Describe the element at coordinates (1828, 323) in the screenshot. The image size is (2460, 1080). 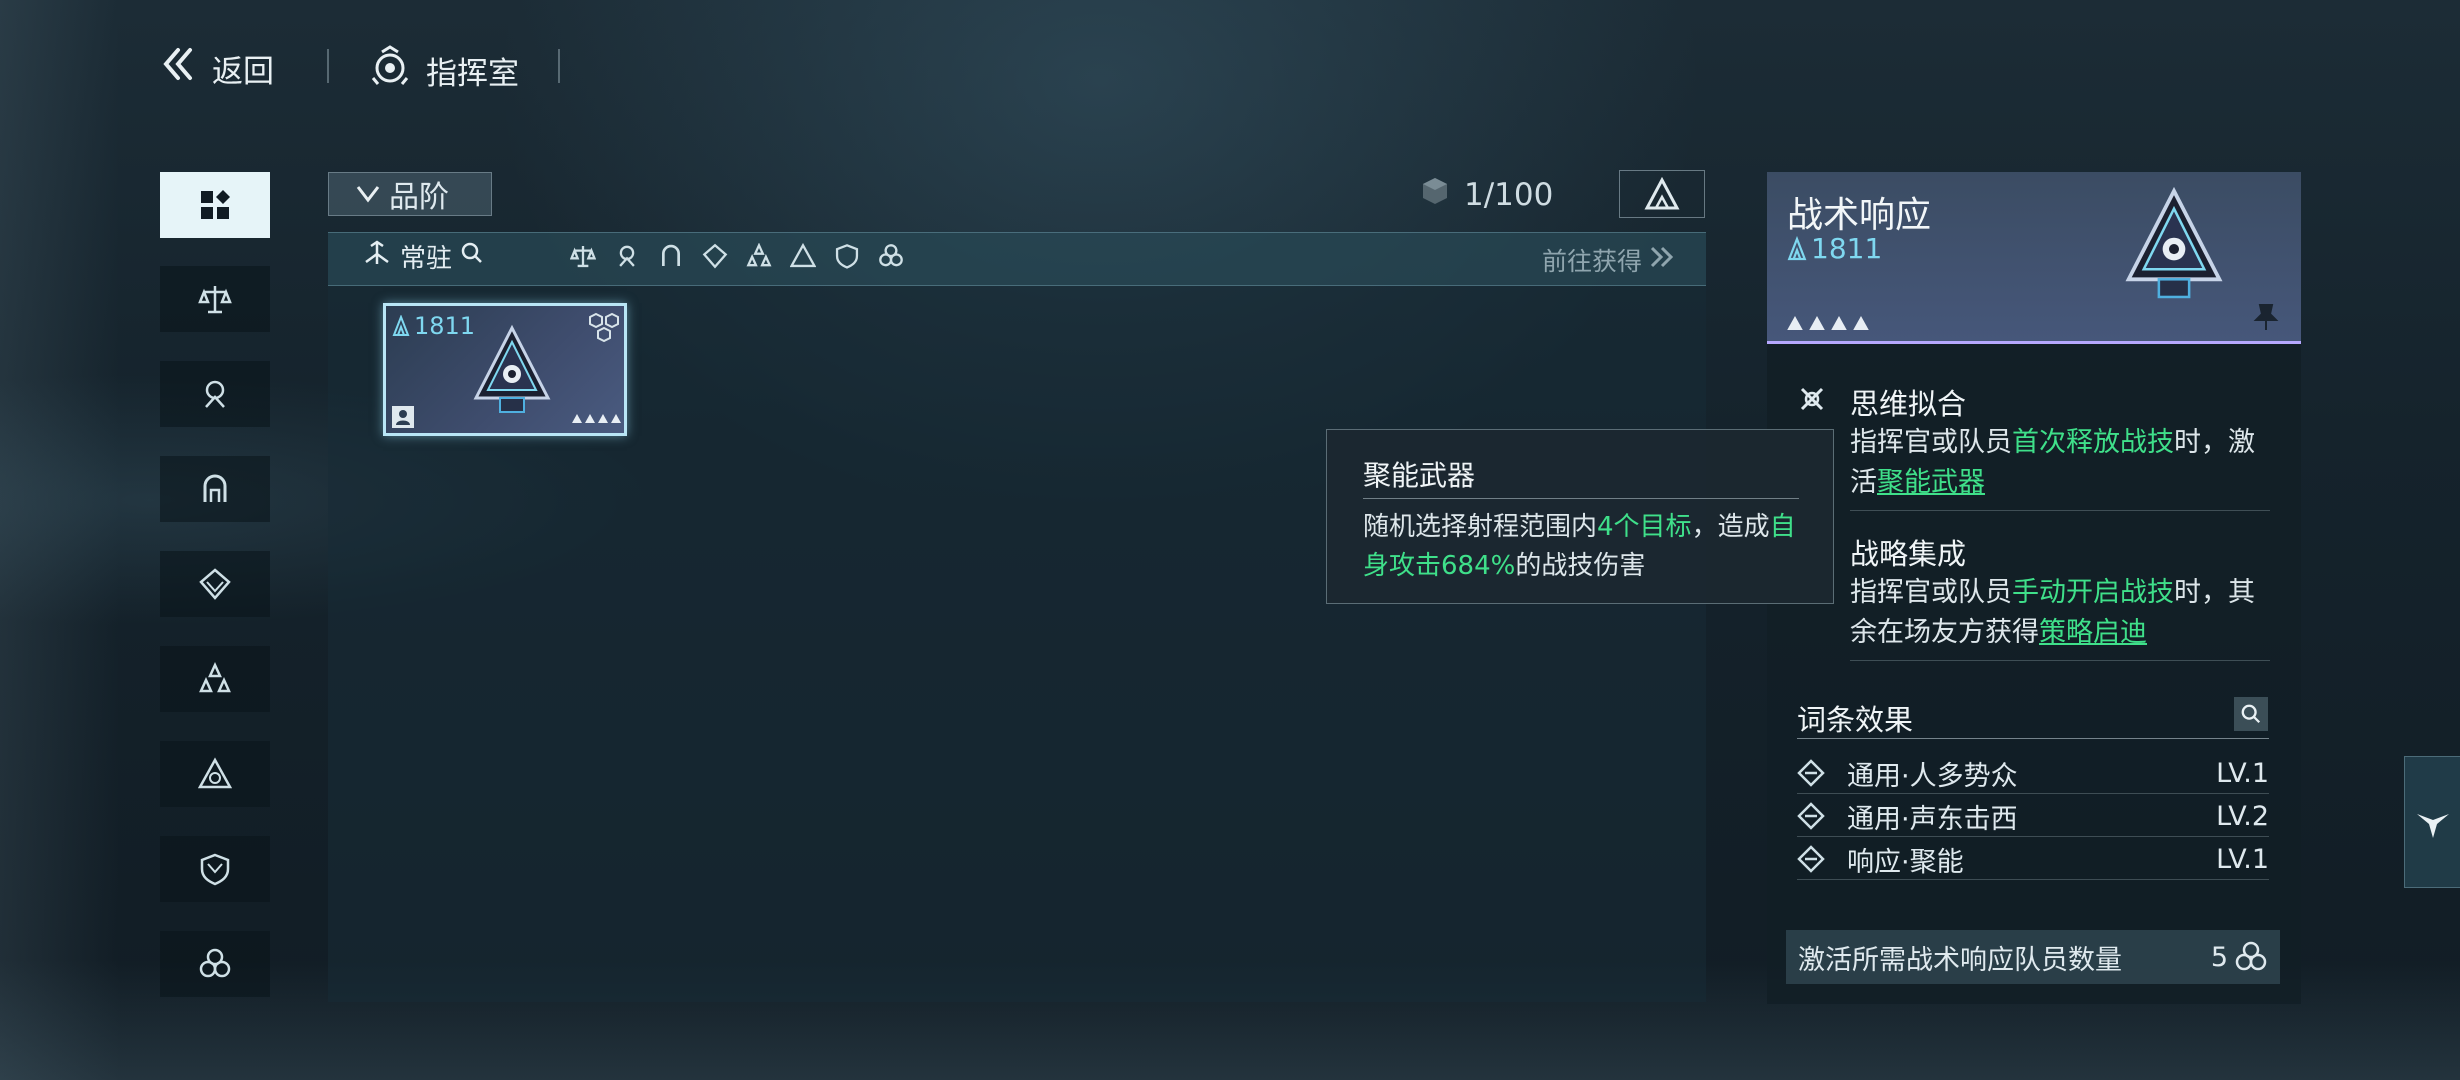
I see `detail-rarity-stars` at that location.